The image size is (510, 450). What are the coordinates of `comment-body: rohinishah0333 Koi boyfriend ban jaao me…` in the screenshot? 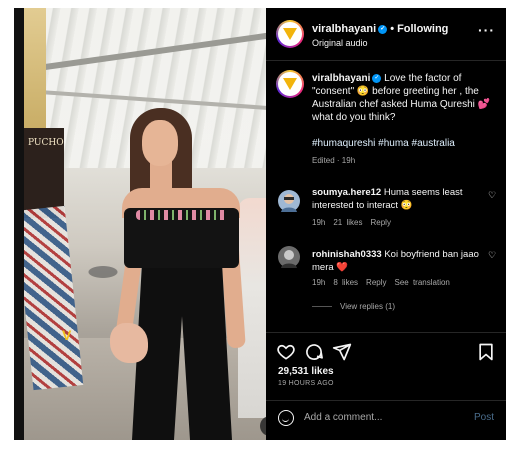 It's located at (397, 261).